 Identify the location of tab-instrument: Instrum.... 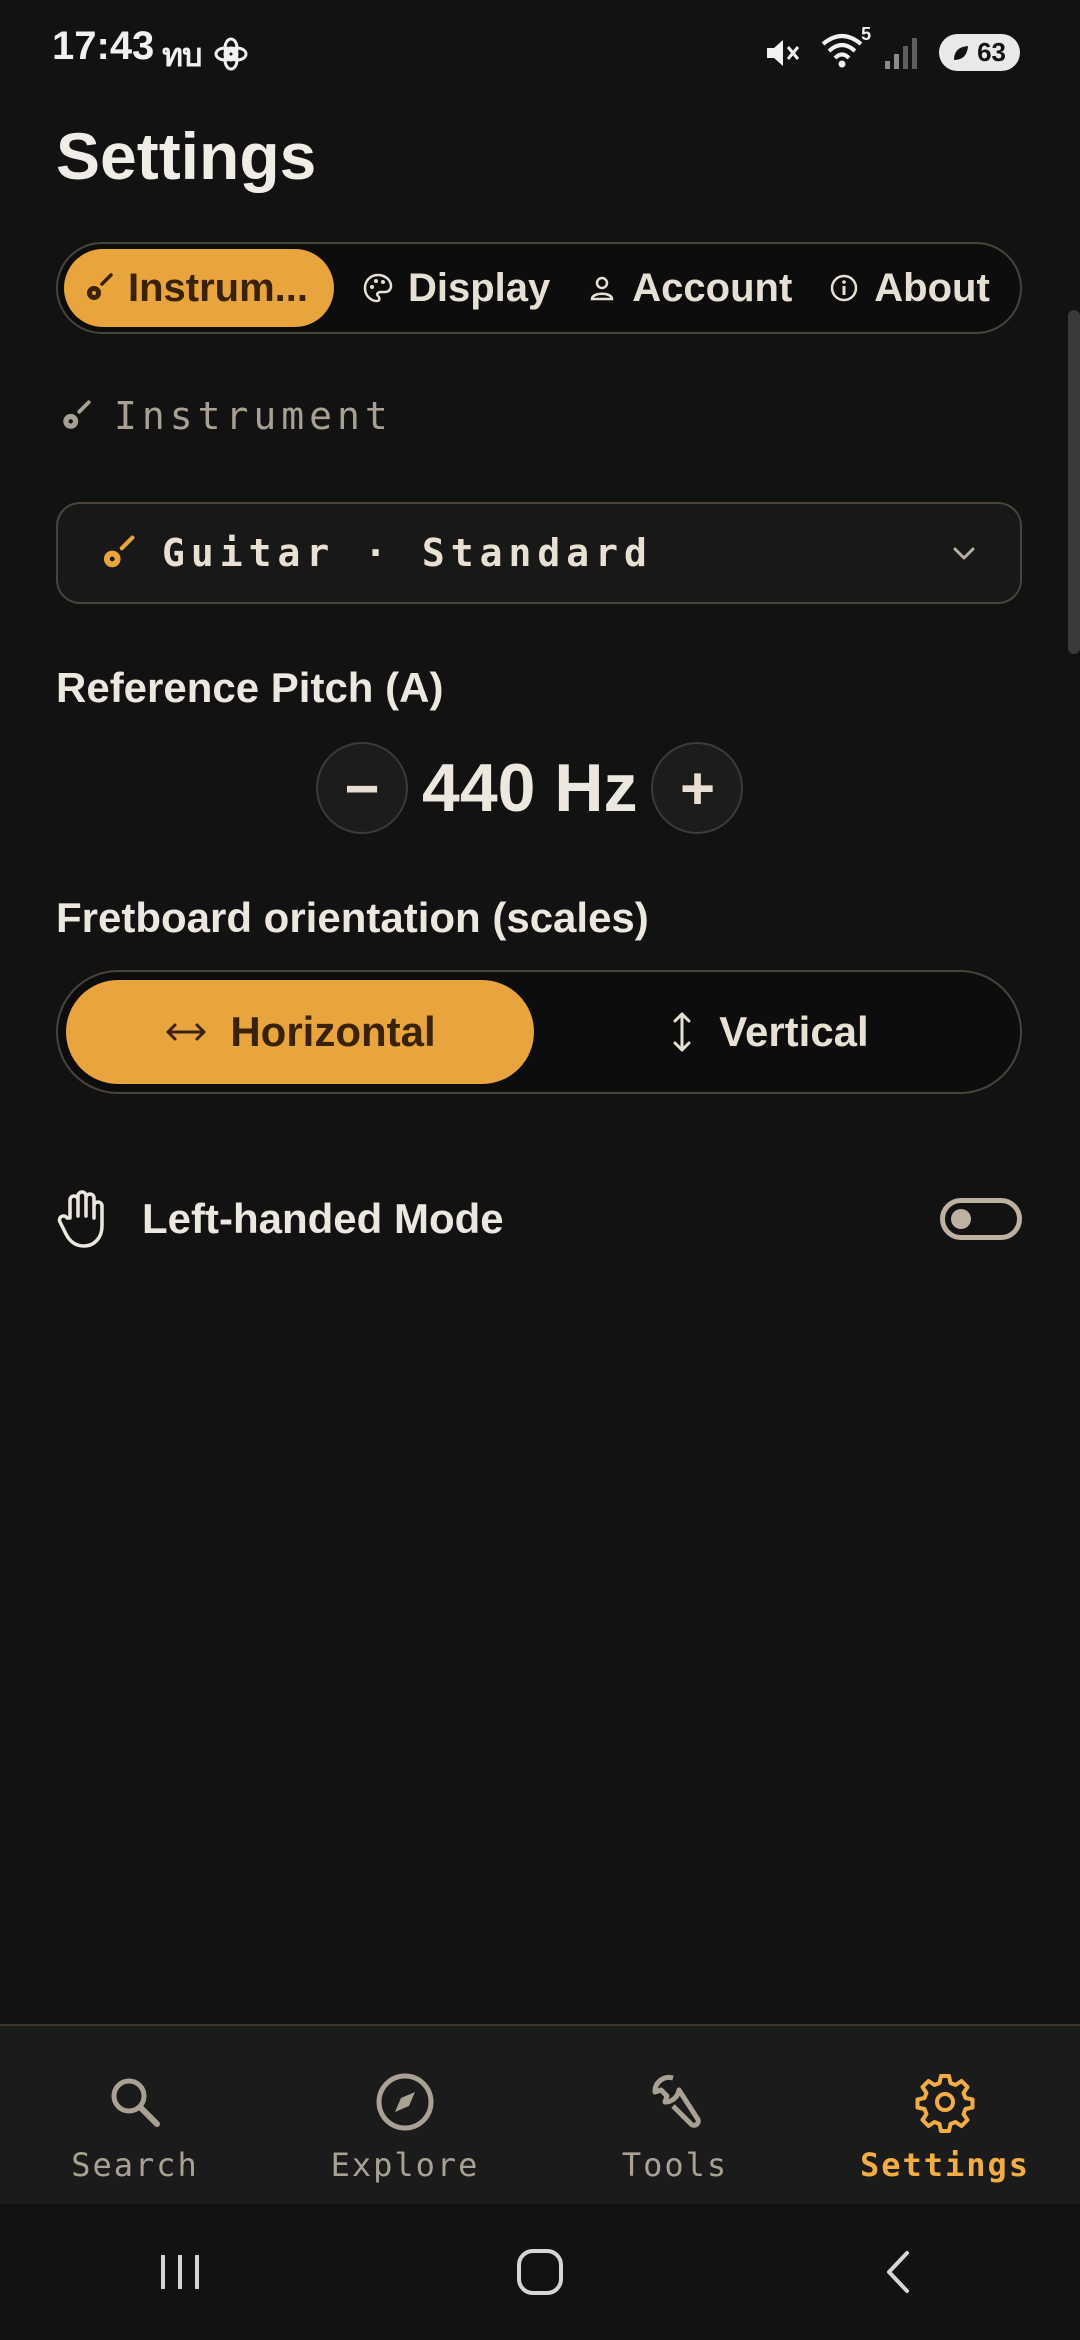
(199, 288).